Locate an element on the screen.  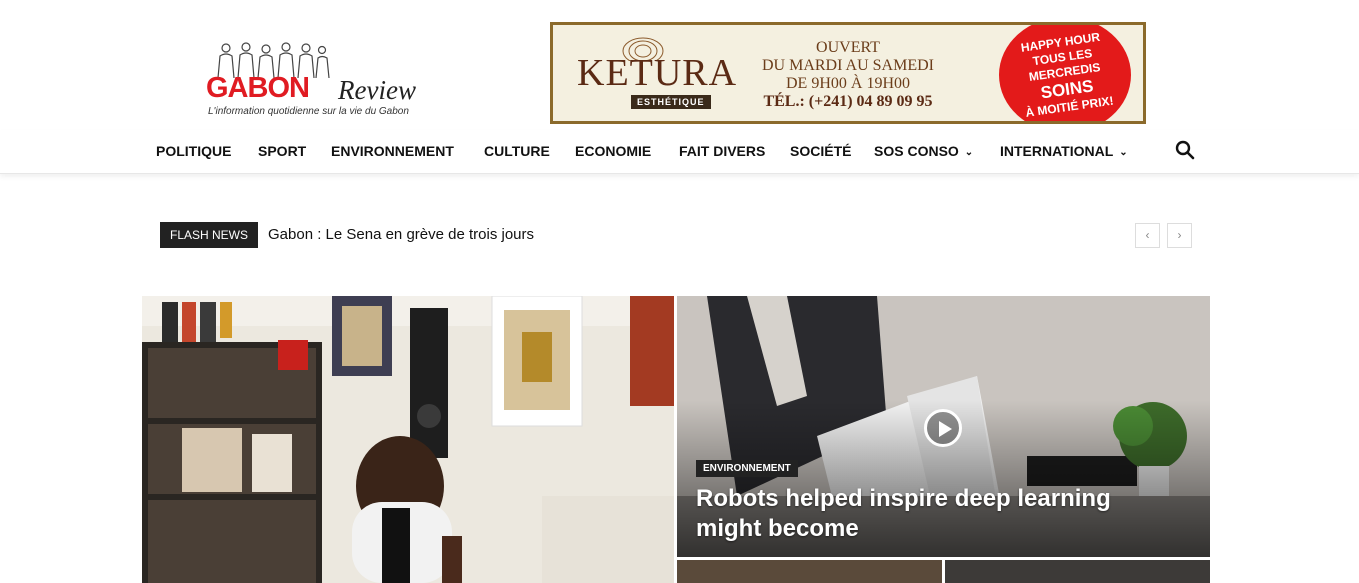
nav-item-environnement: ENVIRONNEMENT is located at coordinates (392, 151).